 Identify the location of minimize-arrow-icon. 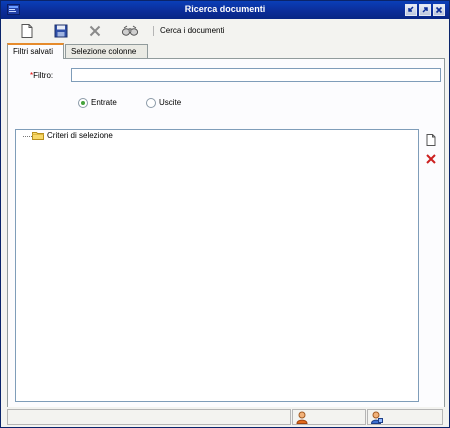
(411, 9).